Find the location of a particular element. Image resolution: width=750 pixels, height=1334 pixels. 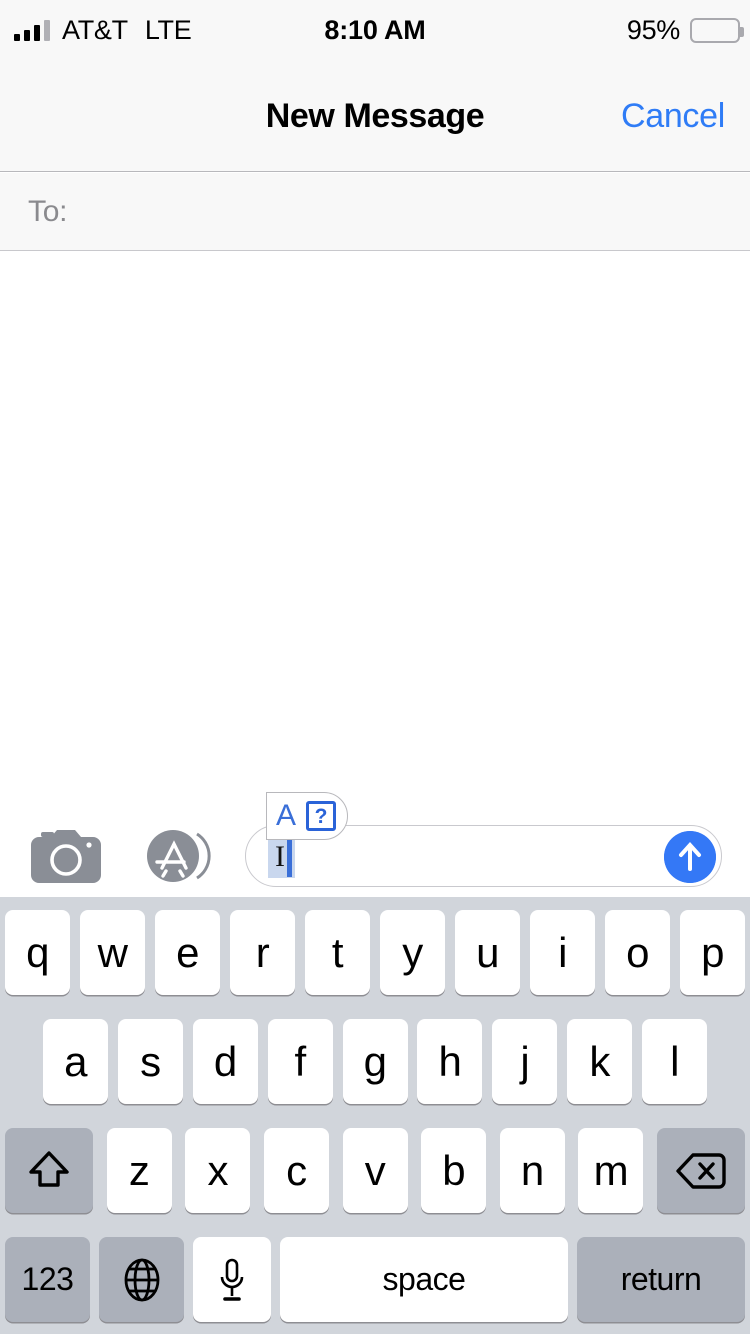

key-f: f is located at coordinates (300, 1061).